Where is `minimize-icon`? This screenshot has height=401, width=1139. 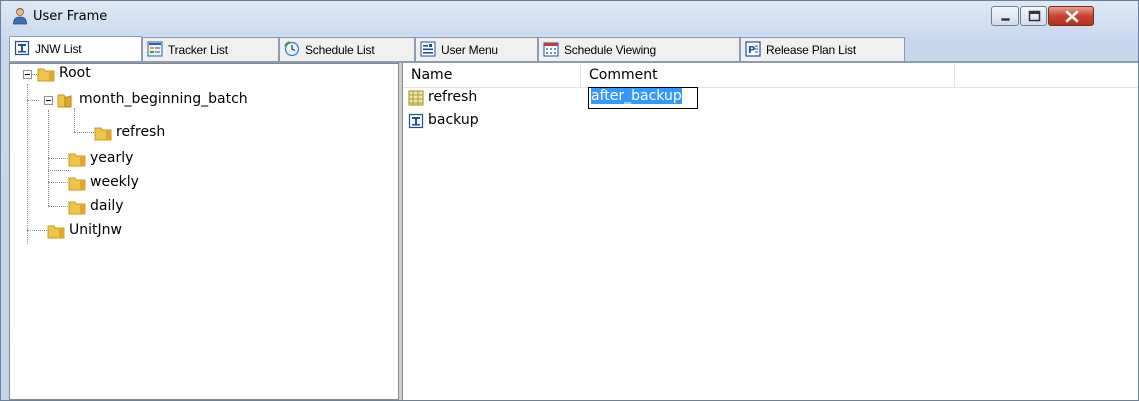
minimize-icon is located at coordinates (1005, 19).